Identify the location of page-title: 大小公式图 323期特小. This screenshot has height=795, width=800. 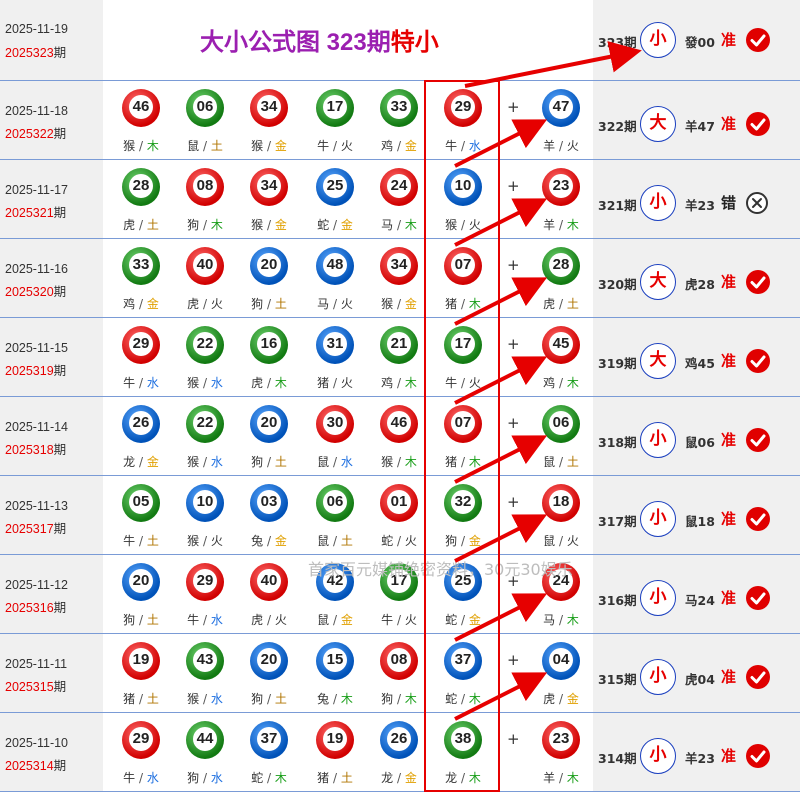
(319, 39).